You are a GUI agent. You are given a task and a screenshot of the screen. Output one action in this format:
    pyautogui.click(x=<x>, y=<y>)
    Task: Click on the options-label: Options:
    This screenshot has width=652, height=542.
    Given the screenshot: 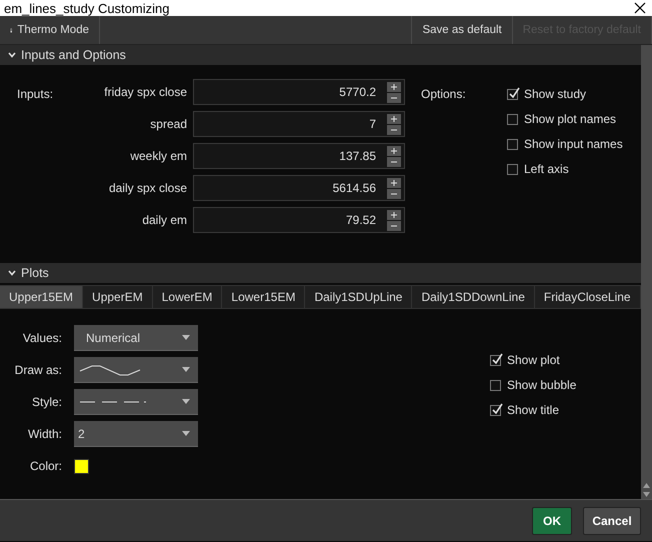 What is the action you would take?
    pyautogui.click(x=443, y=94)
    